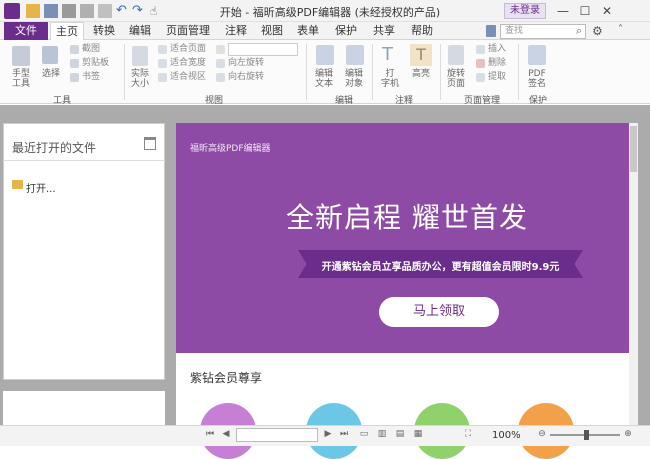 Image resolution: width=650 pixels, height=459 pixels. What do you see at coordinates (74, 77) in the screenshot?
I see `bookmark-icon` at bounding box center [74, 77].